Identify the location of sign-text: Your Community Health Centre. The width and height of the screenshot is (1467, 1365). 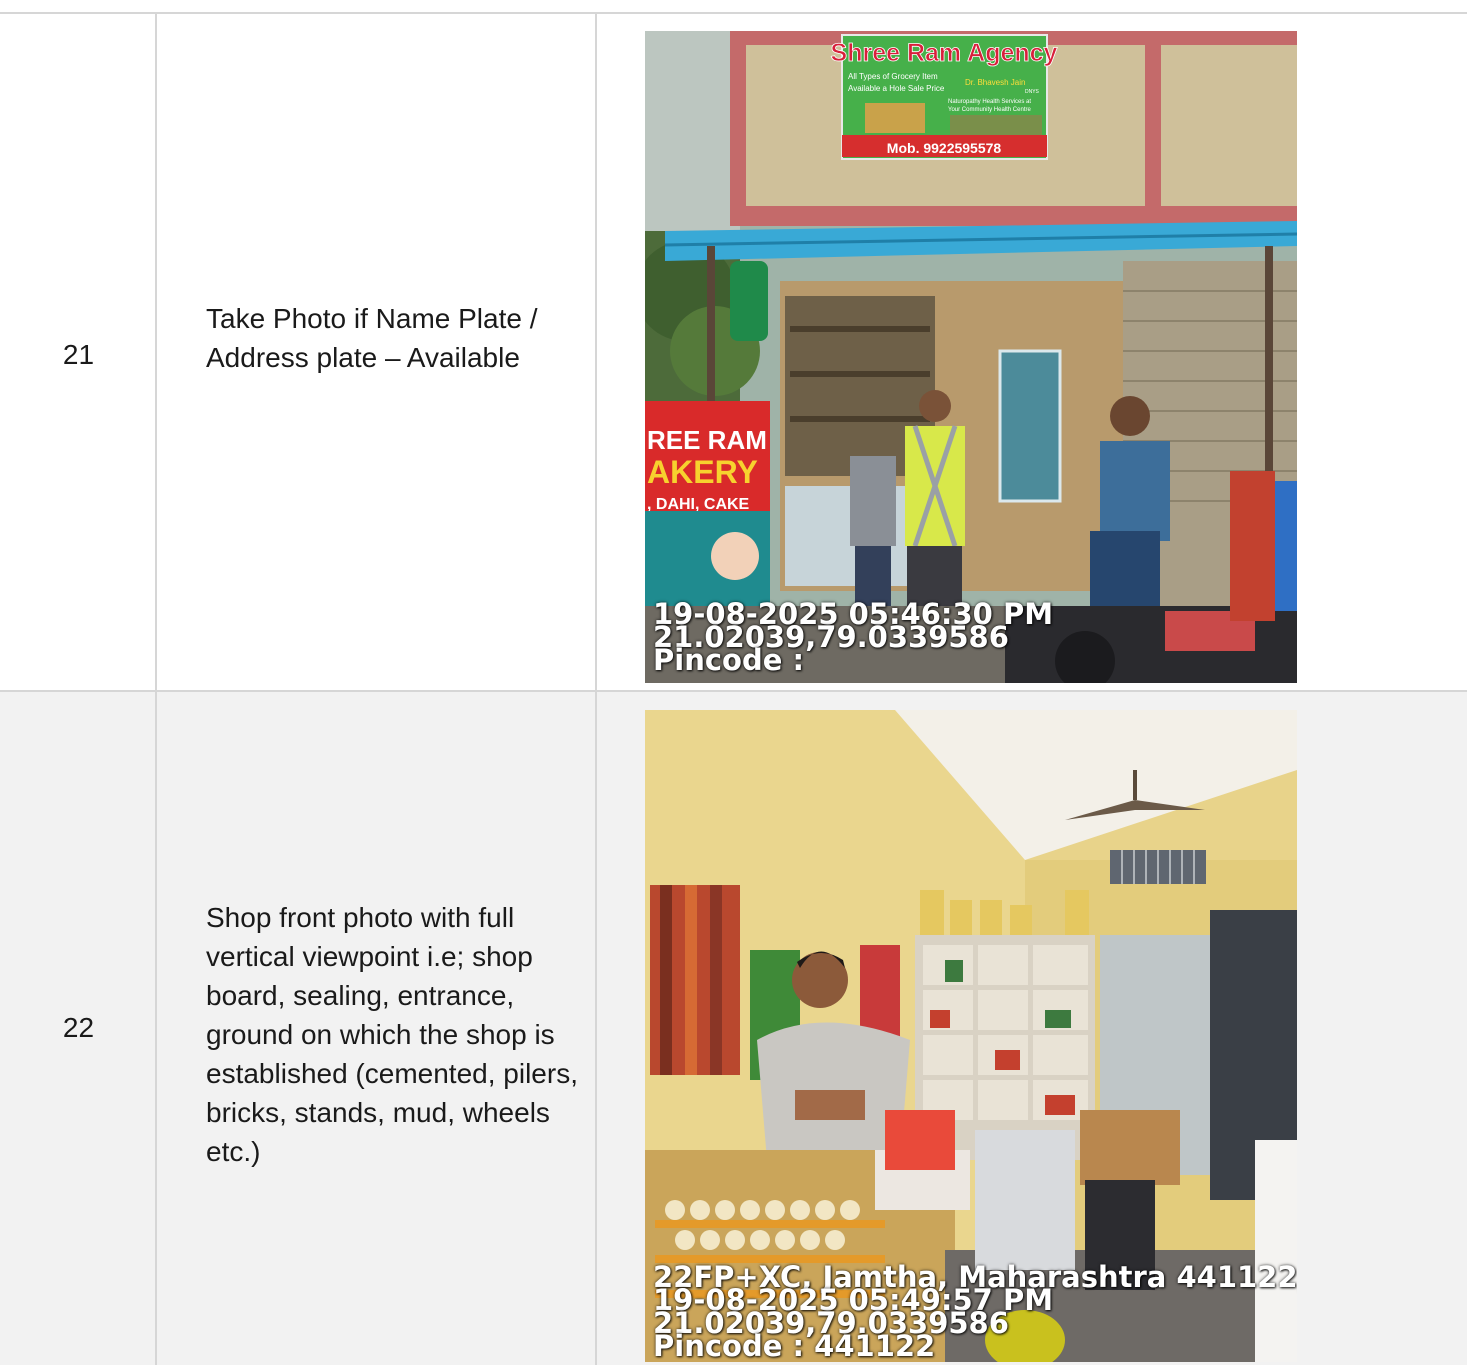
(989, 110).